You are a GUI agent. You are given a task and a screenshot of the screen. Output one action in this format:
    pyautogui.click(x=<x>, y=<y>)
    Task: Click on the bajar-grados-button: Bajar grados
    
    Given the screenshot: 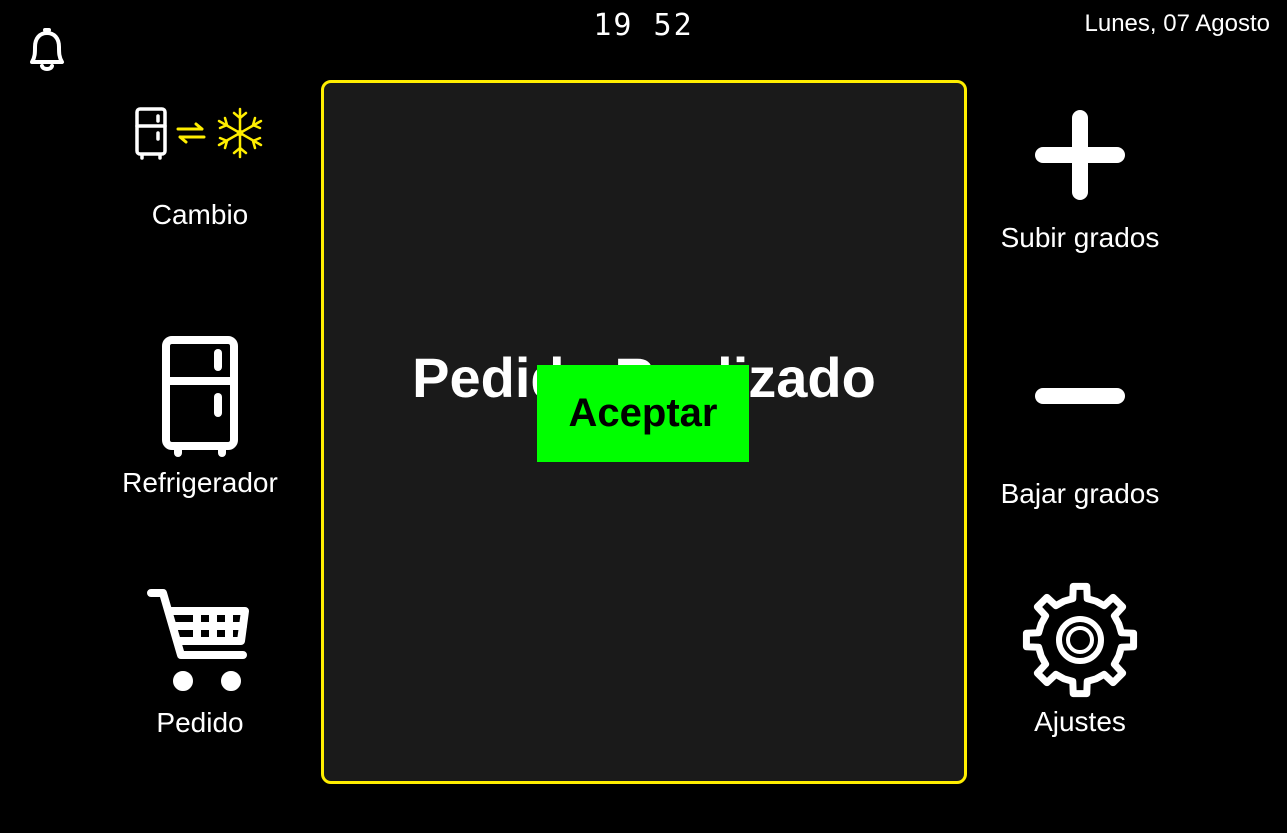 What is the action you would take?
    pyautogui.click(x=1080, y=444)
    